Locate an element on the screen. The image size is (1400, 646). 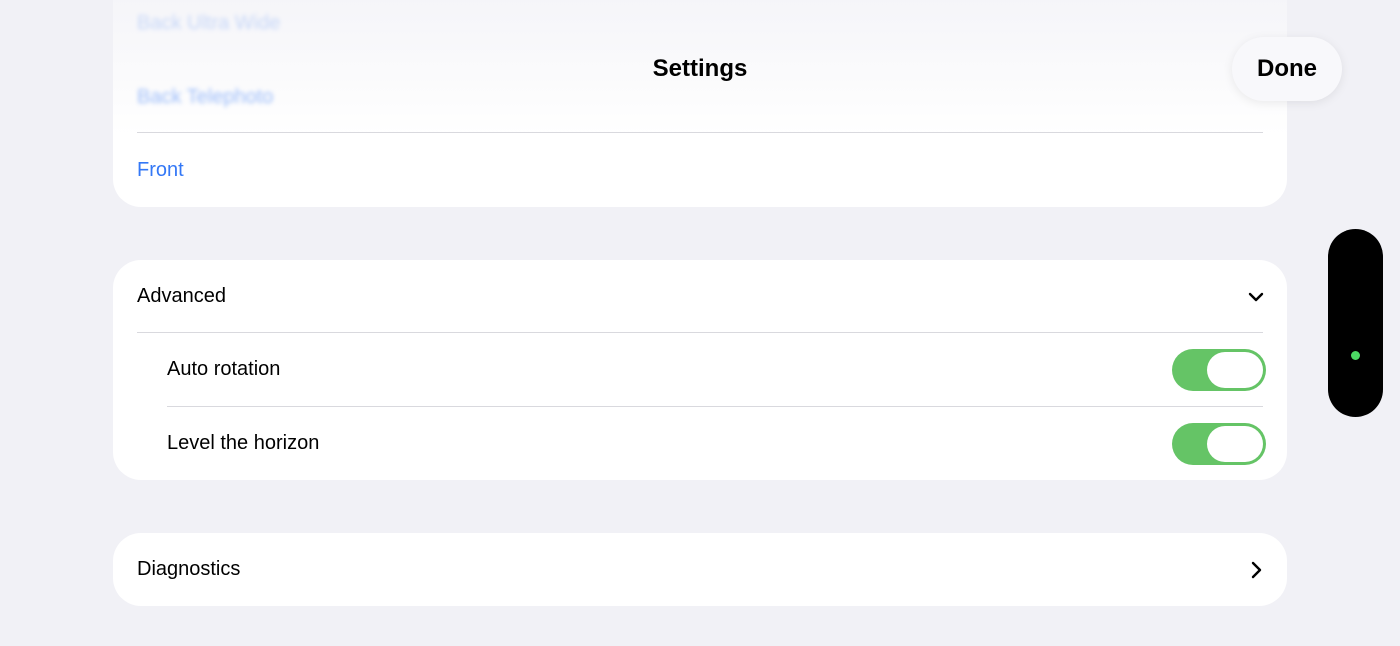
page-title: Settings is located at coordinates (700, 68).